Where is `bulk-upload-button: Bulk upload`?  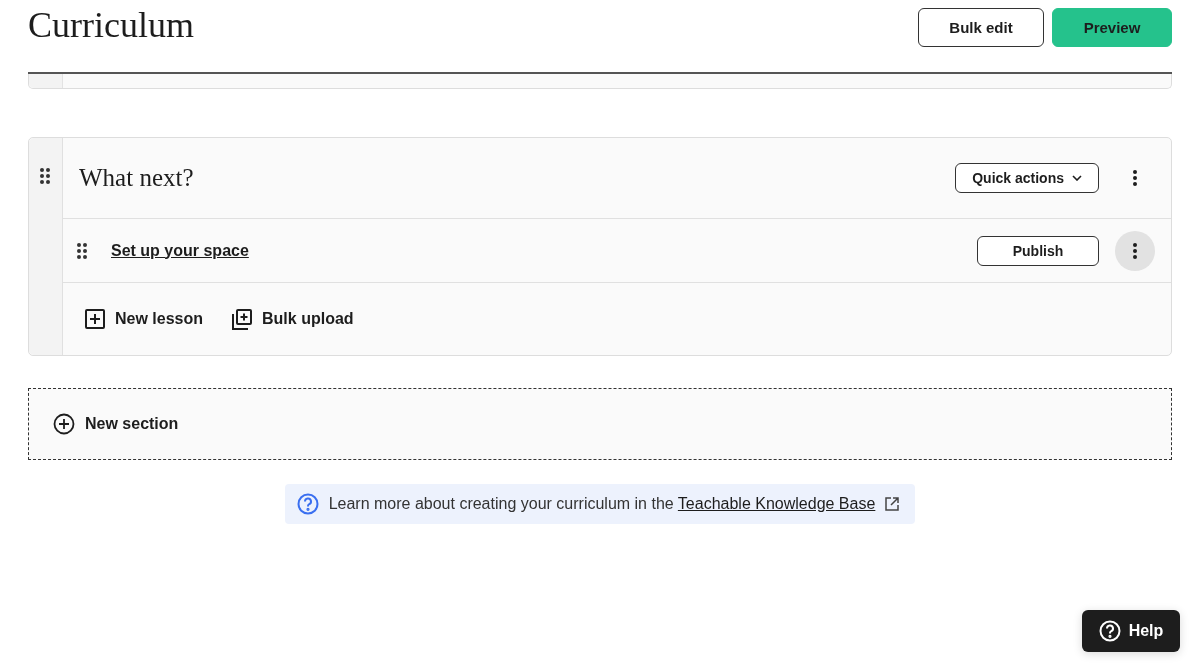 bulk-upload-button: Bulk upload is located at coordinates (292, 319).